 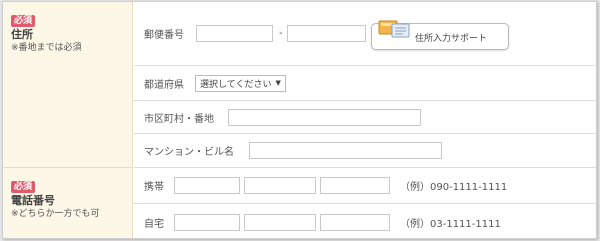 What do you see at coordinates (33, 200) in the screenshot?
I see `phone-title: 電話番号` at bounding box center [33, 200].